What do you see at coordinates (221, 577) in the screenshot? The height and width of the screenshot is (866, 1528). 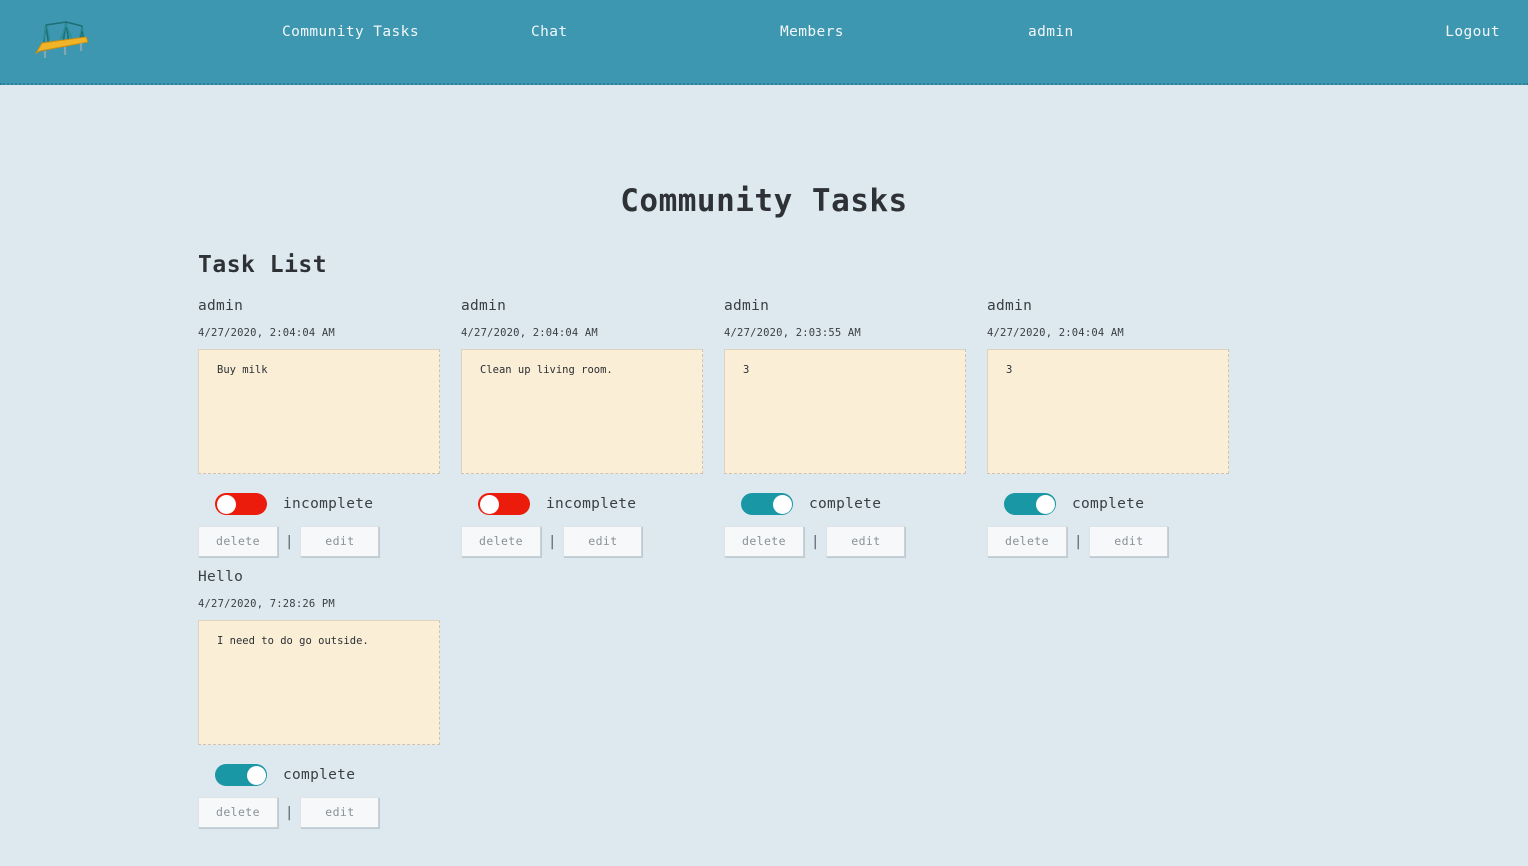 I see `task-author: Hello` at bounding box center [221, 577].